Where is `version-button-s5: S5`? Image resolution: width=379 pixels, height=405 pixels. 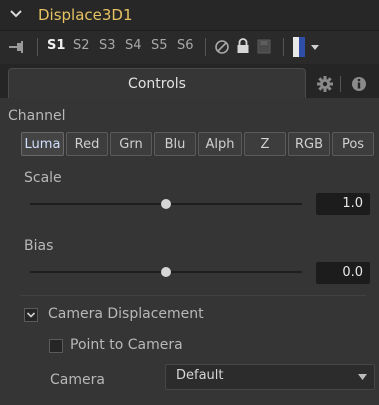
version-button-s5: S5 is located at coordinates (159, 47).